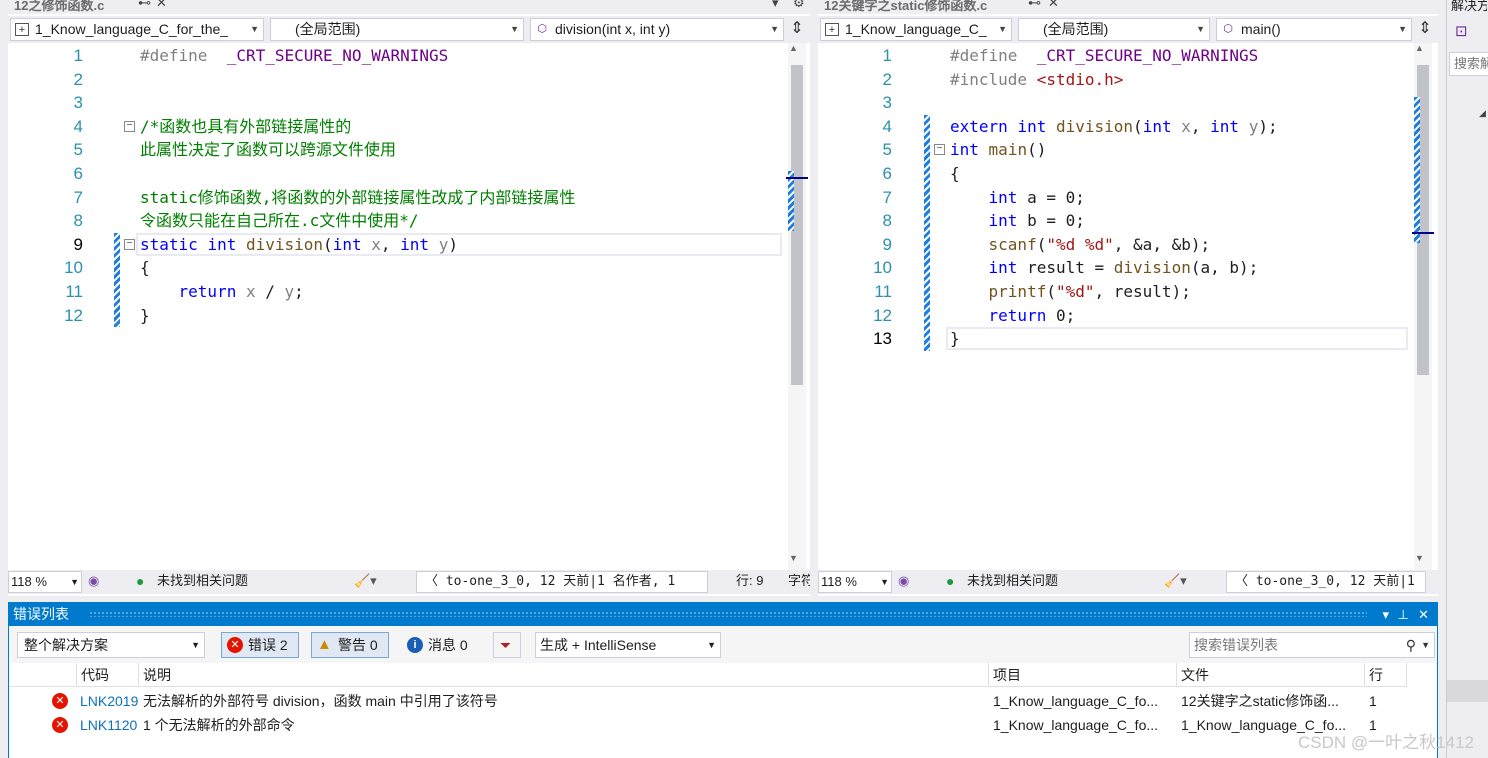  Describe the element at coordinates (1326, 582) in the screenshot. I see `git-blame-info: 〈 to-one_3_0, 12 天前|1` at that location.